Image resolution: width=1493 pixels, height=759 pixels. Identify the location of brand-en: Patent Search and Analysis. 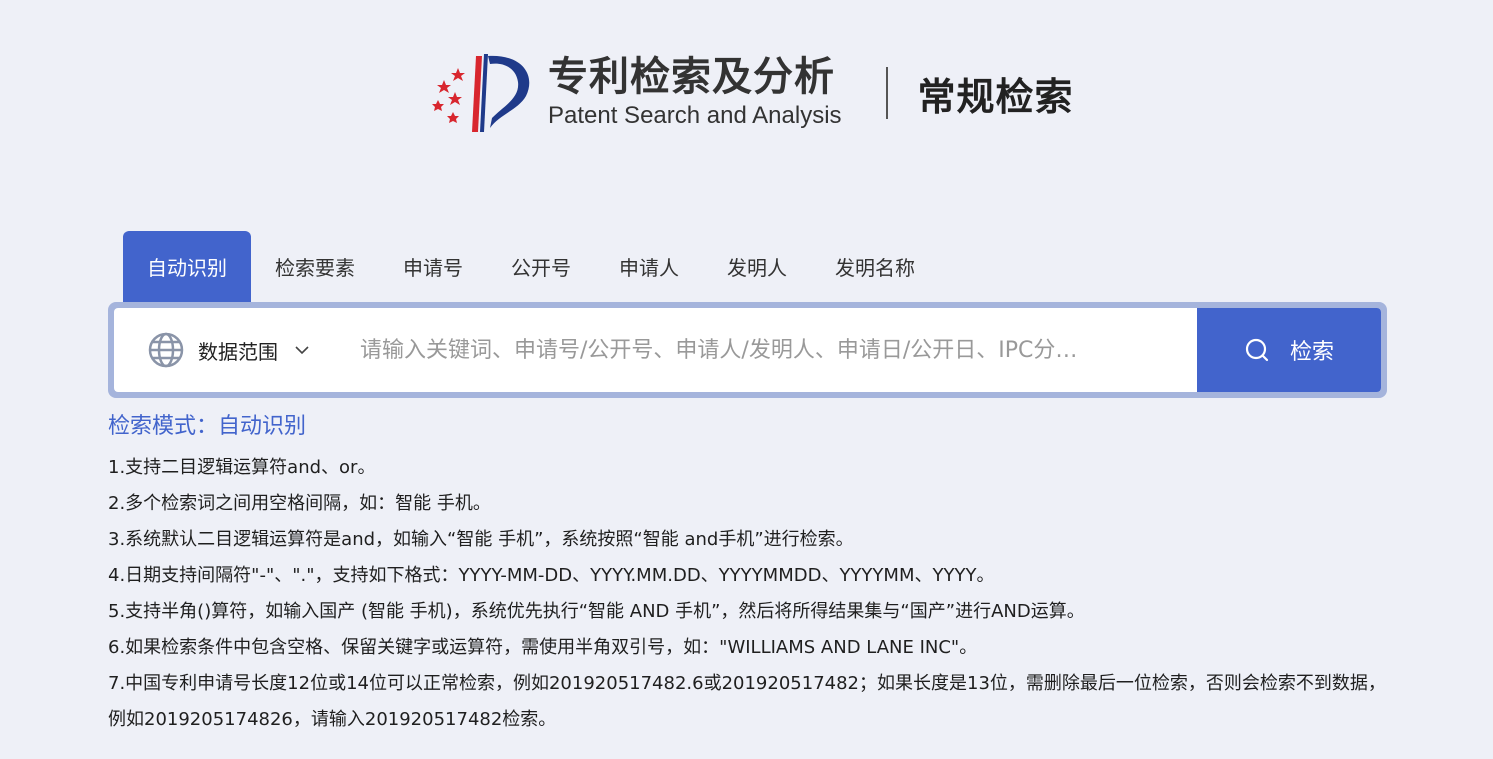
(695, 115).